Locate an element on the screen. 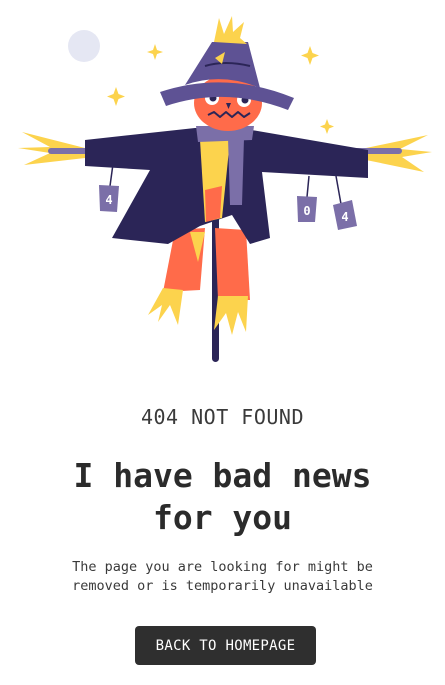 This screenshot has width=445, height=685. tin-can: 0 is located at coordinates (307, 209).